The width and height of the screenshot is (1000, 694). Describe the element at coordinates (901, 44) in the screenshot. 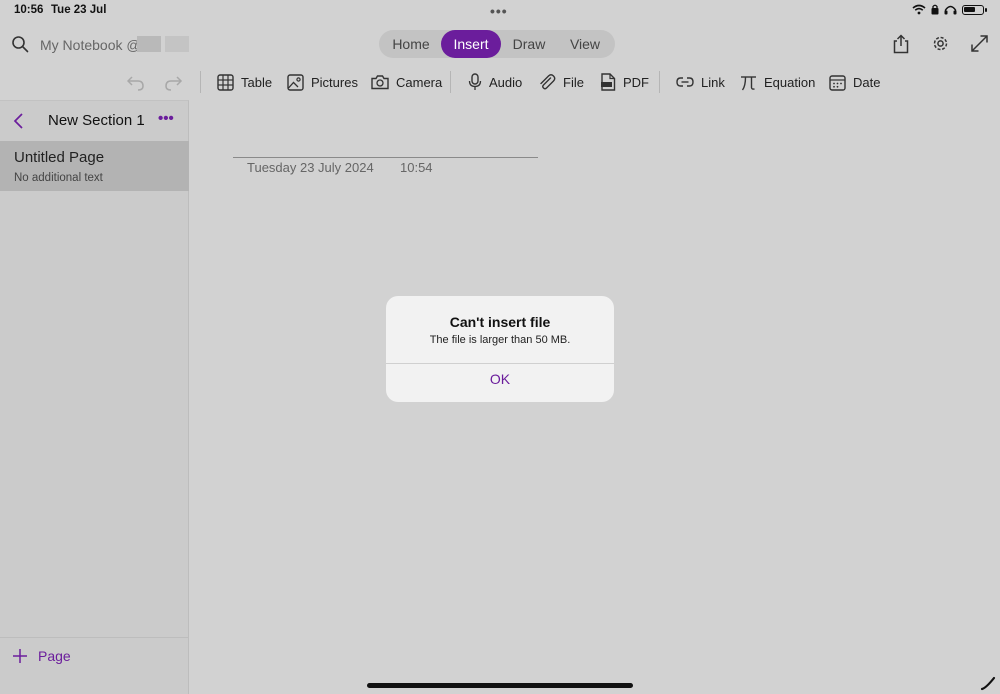

I see `share-icon` at that location.